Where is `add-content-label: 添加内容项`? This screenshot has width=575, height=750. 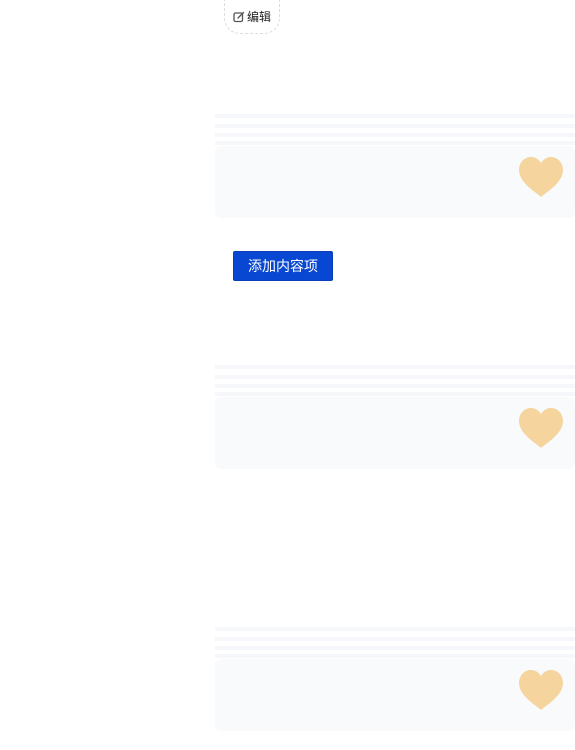
add-content-label: 添加内容项 is located at coordinates (283, 267).